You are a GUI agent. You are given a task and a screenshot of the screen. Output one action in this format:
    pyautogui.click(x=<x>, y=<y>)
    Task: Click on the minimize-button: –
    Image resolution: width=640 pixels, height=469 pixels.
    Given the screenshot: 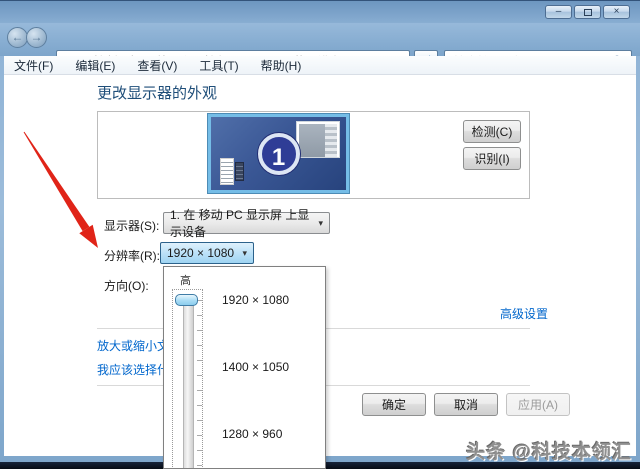 What is the action you would take?
    pyautogui.click(x=558, y=12)
    